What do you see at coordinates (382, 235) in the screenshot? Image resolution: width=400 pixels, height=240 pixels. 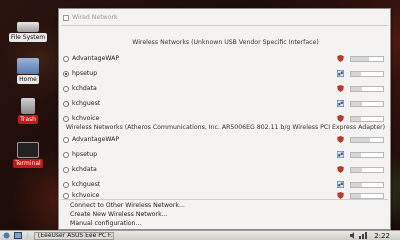 I see `clock: 2:22` at bounding box center [382, 235].